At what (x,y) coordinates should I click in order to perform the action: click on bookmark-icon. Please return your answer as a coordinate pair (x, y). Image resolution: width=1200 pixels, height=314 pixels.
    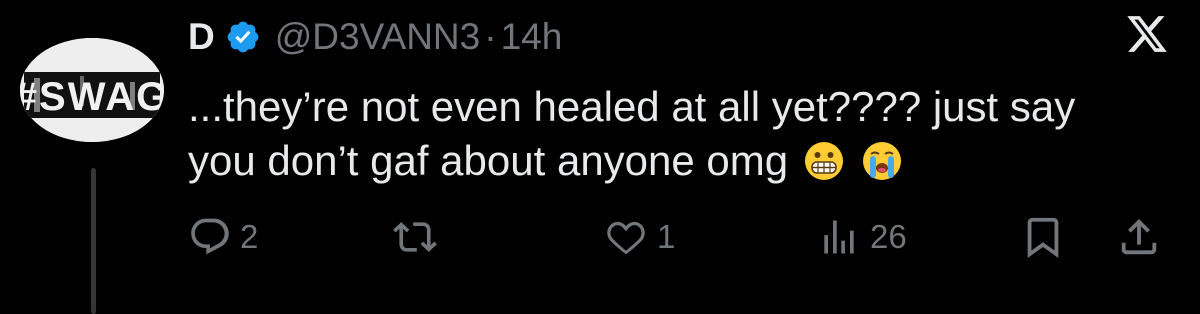
    Looking at the image, I should click on (1043, 237).